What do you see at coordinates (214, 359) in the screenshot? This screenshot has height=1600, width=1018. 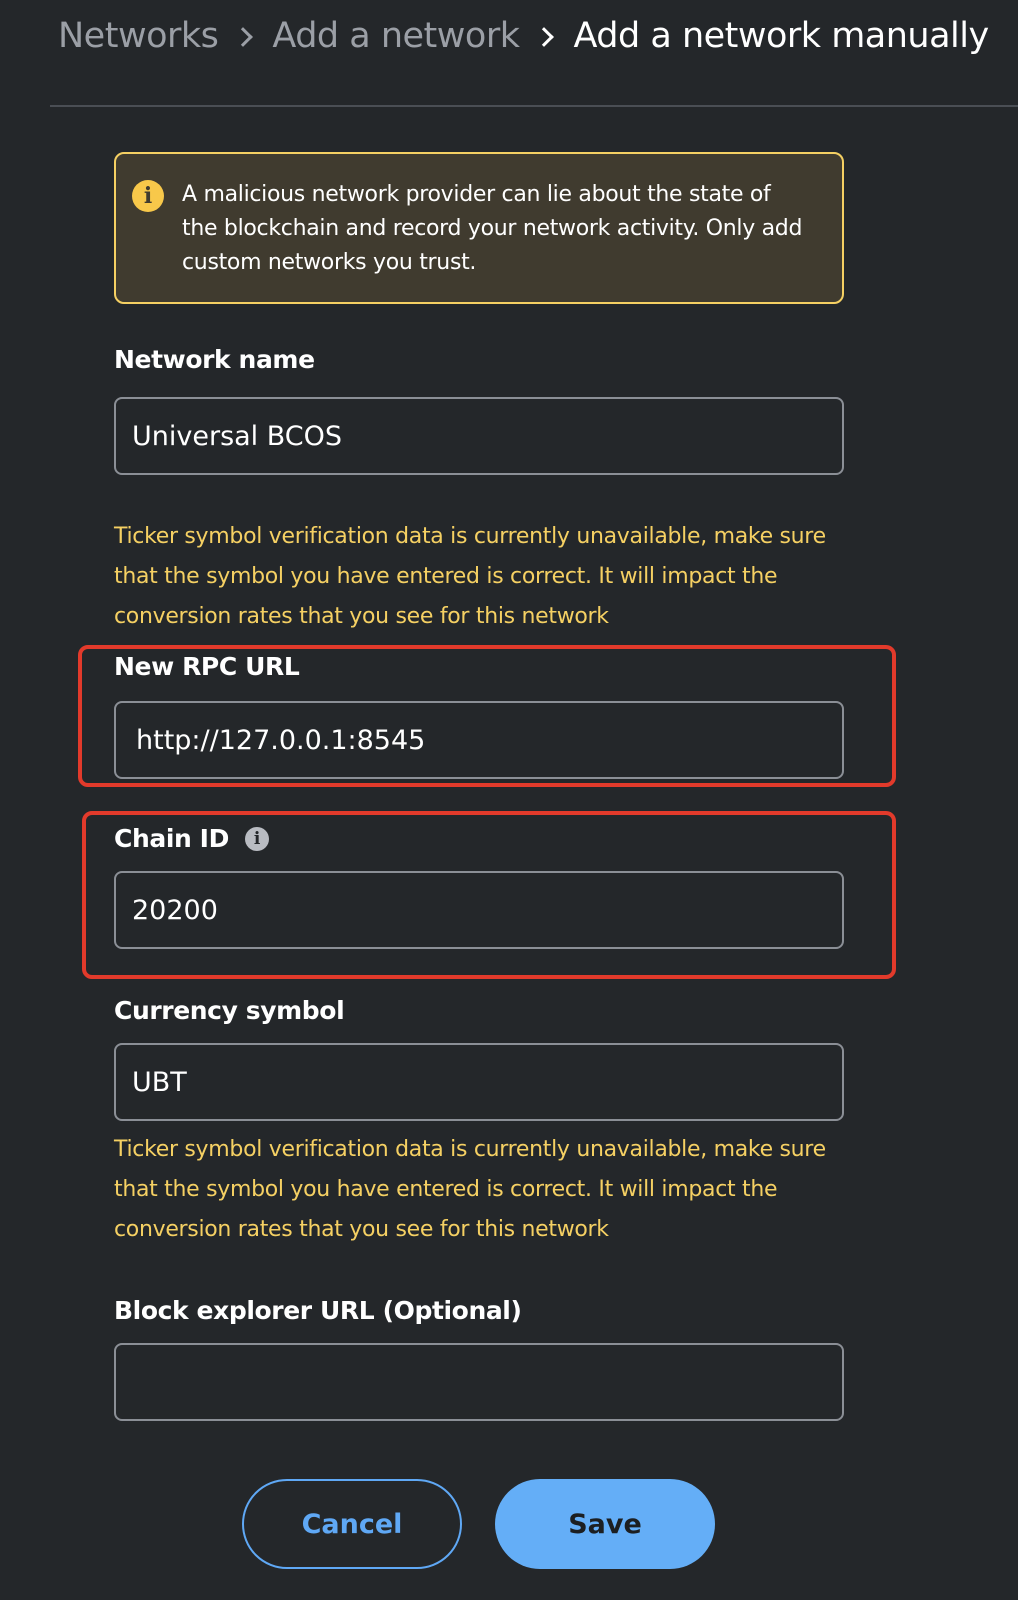 I see `network-name-label: Network name` at bounding box center [214, 359].